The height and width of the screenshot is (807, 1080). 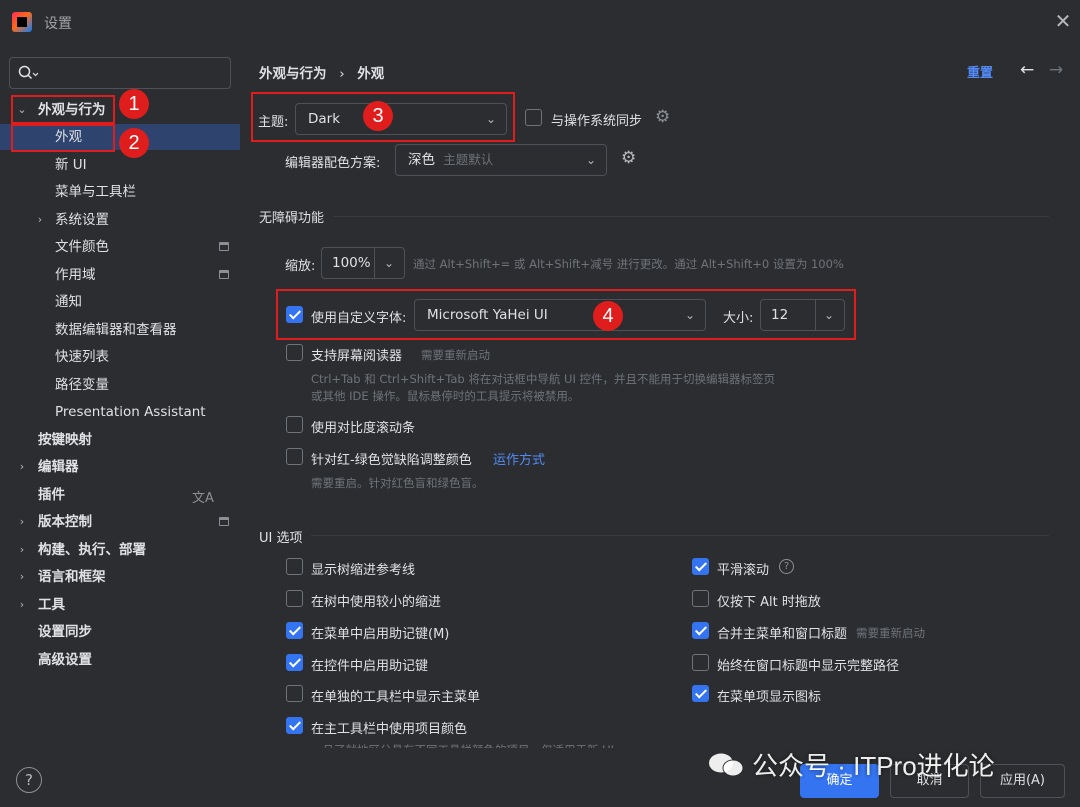 I want to click on sidebar-item-system-settings: › 系统设置, so click(x=120, y=220).